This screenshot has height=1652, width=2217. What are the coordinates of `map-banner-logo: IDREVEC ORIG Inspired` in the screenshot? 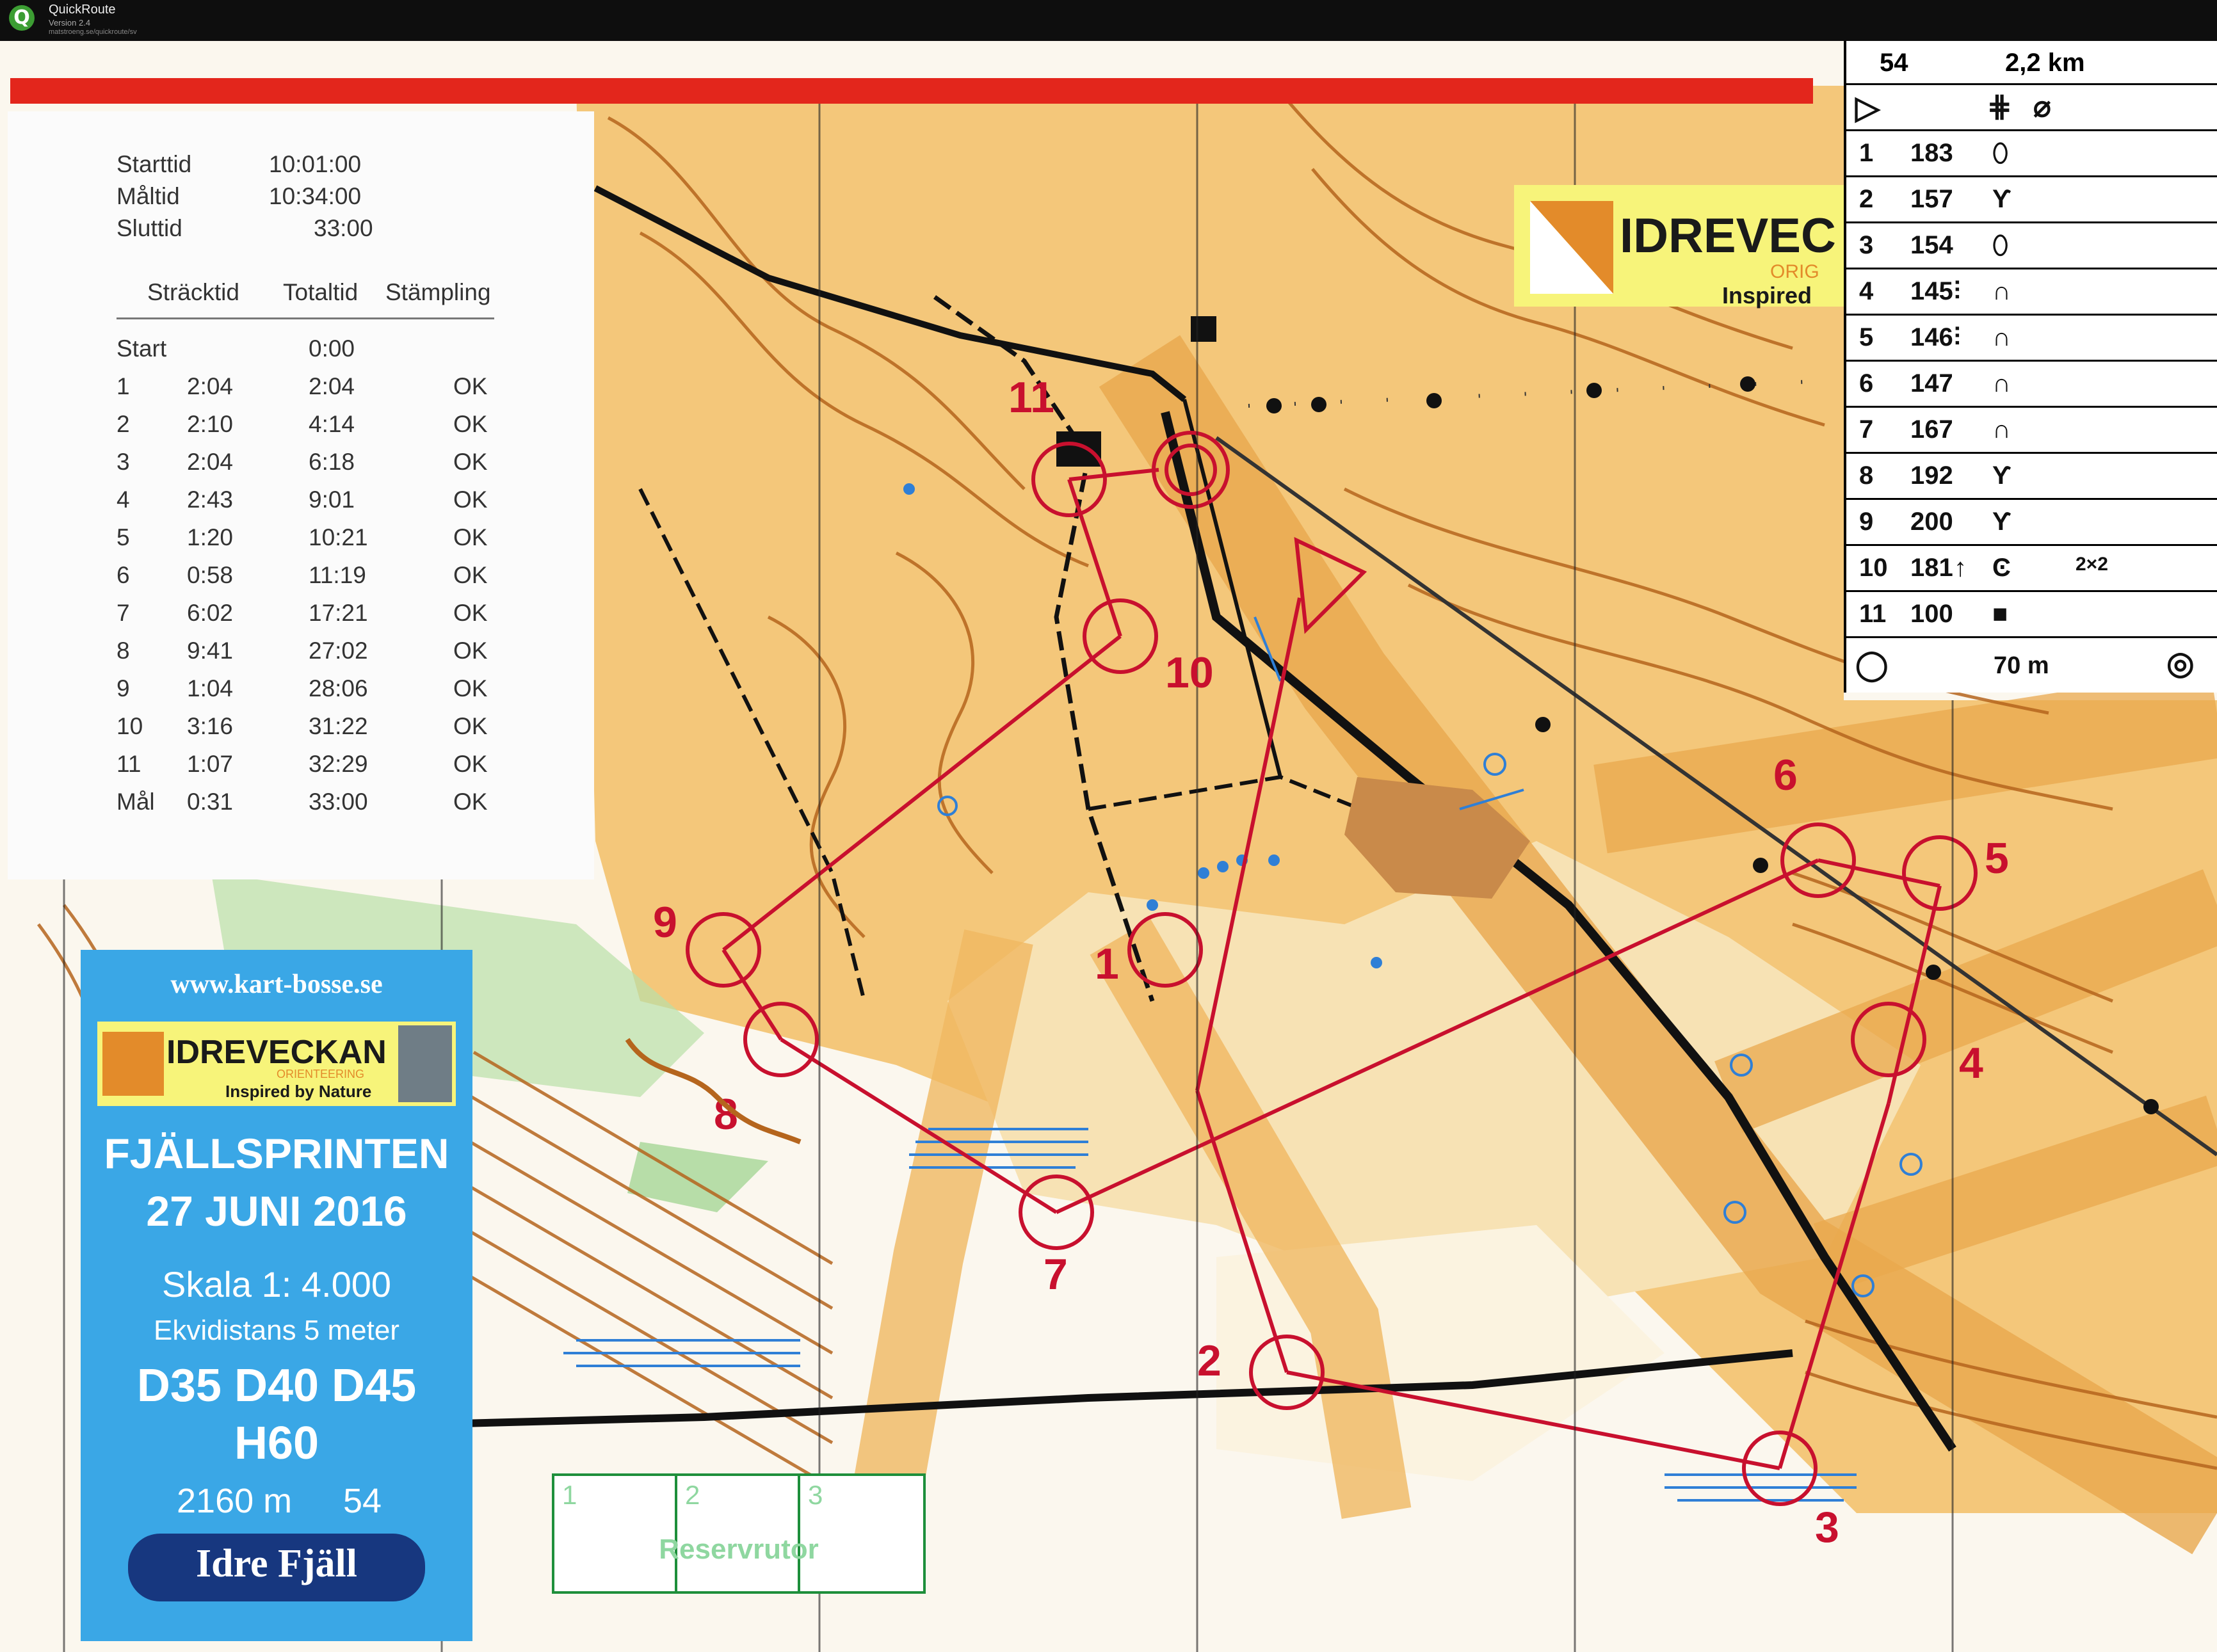 It's located at (1680, 247).